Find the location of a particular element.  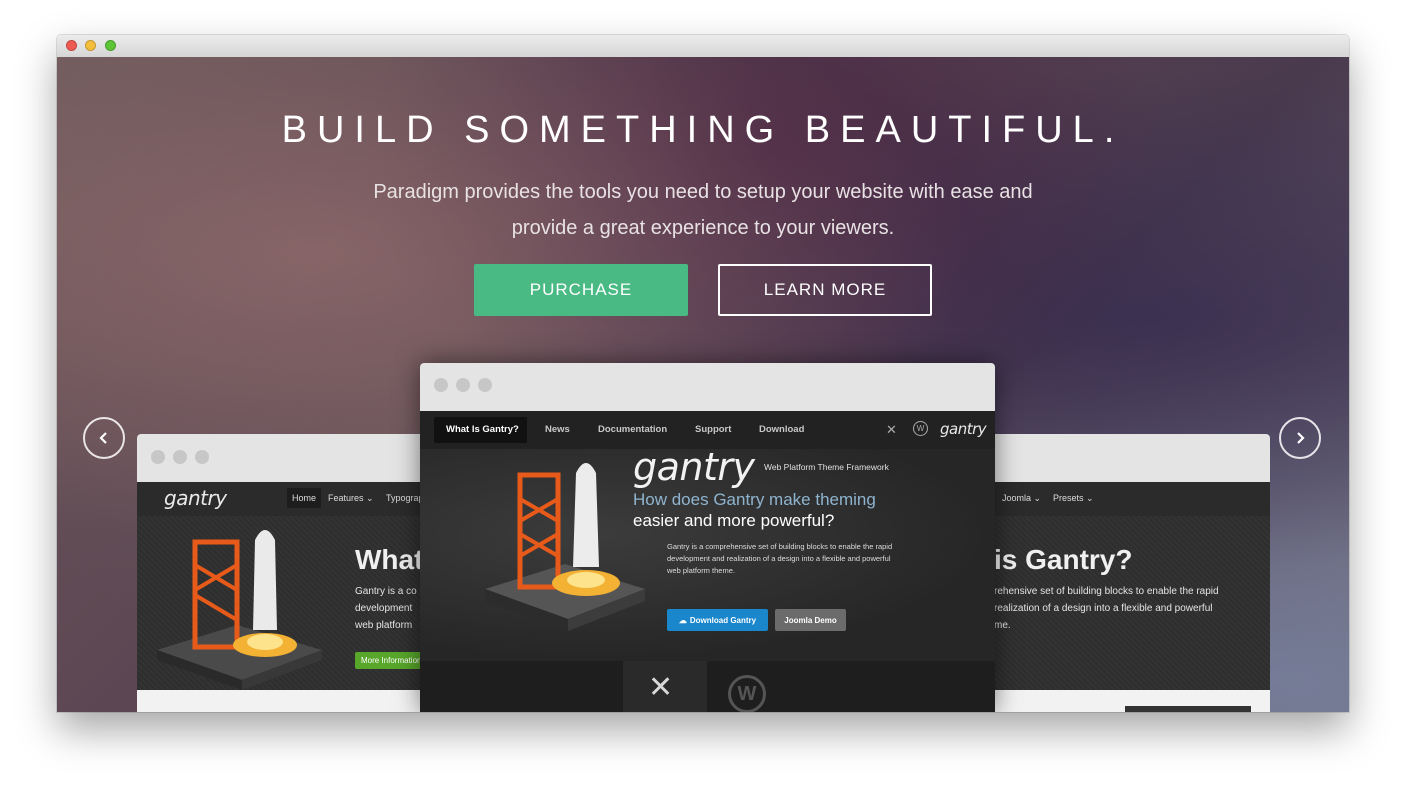

window-titlebar is located at coordinates (703, 46).